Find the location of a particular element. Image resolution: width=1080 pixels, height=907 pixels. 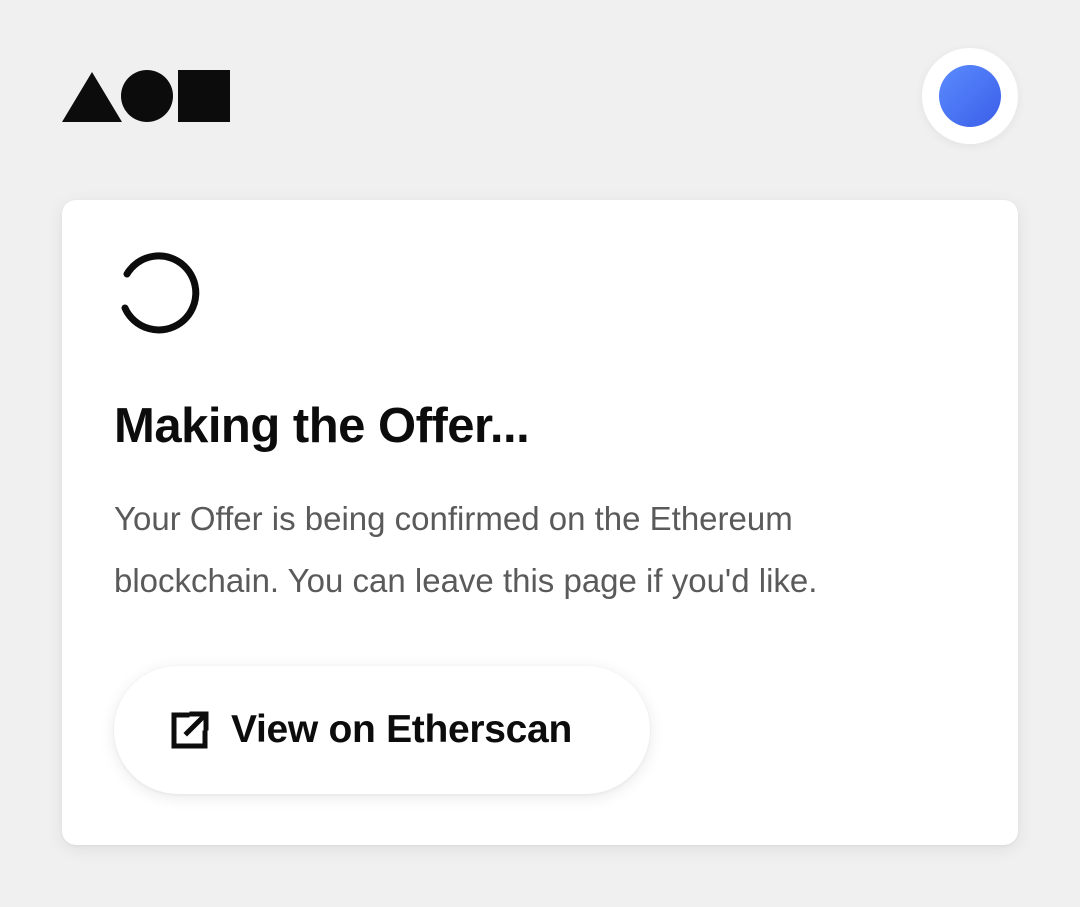

logo-triangle-shape is located at coordinates (92, 97).